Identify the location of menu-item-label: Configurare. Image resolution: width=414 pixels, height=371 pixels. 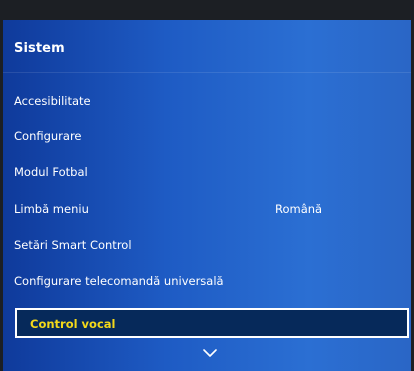
(48, 136).